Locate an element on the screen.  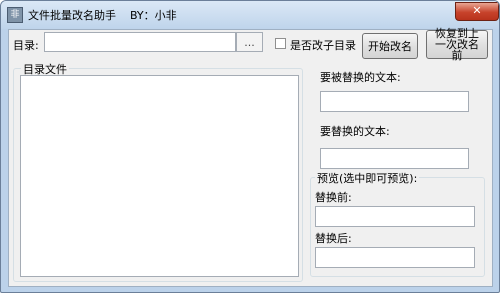
after-label: 替换后: is located at coordinates (333, 238).